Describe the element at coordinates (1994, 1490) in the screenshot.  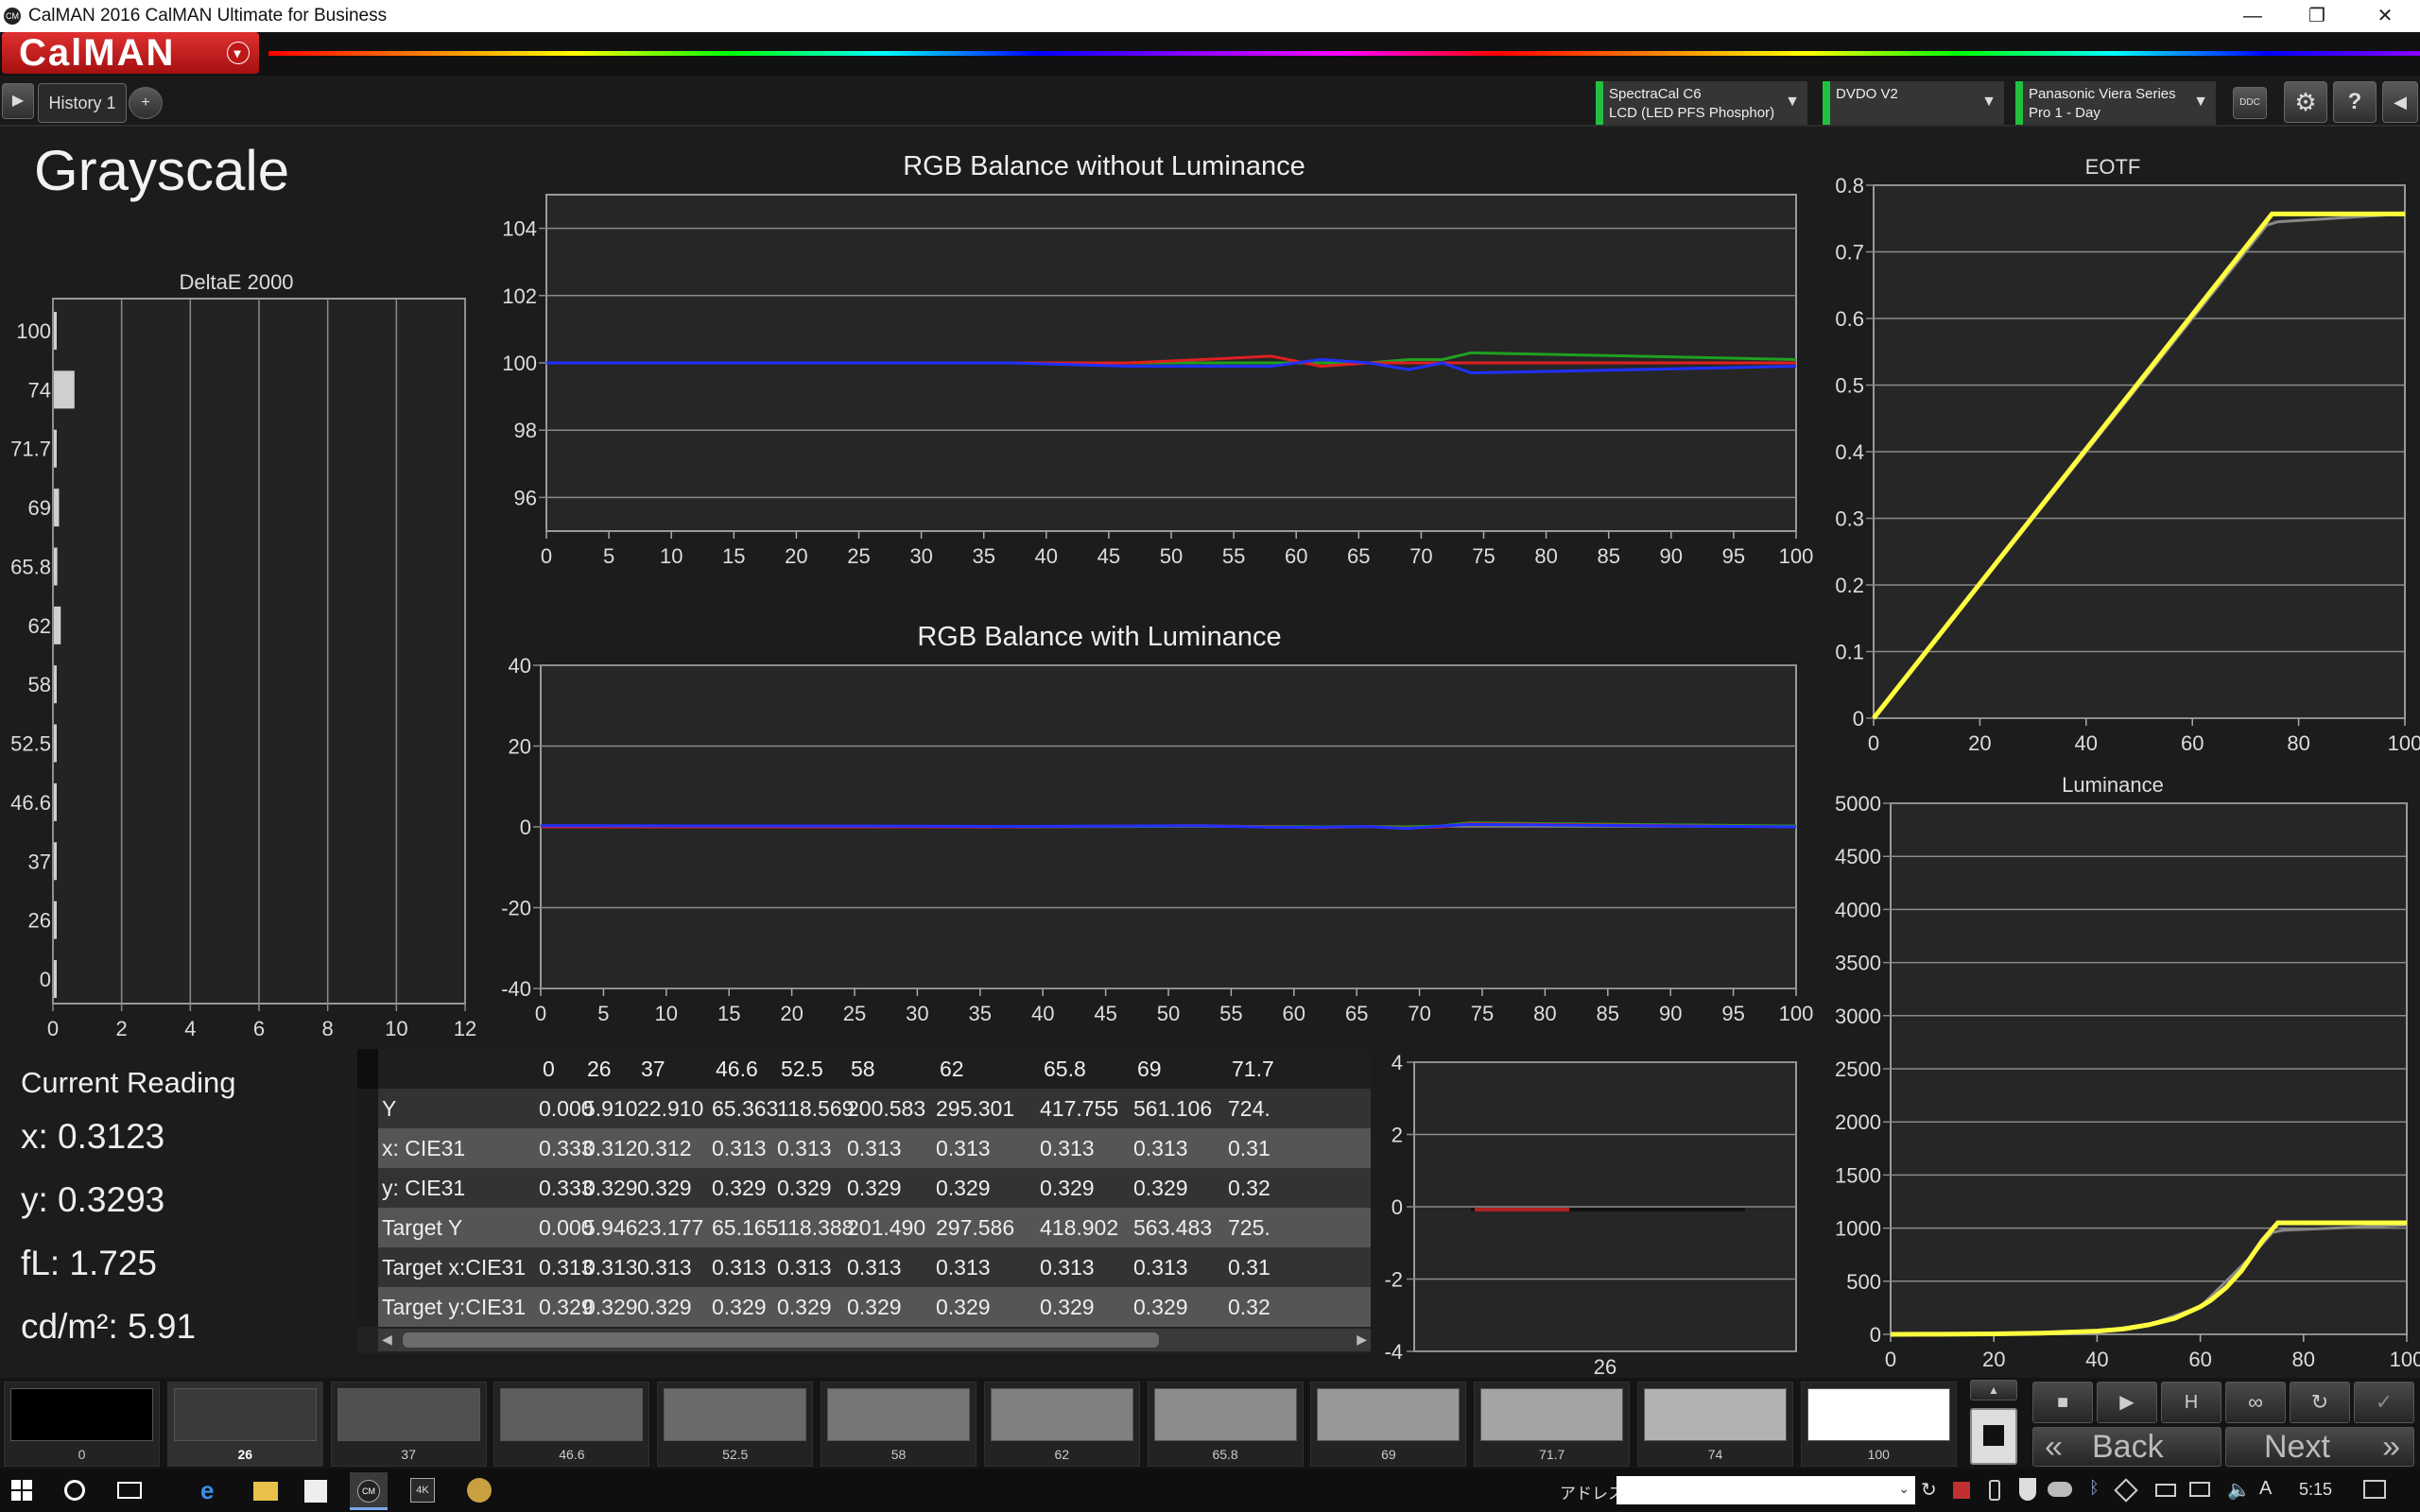
I see `usb-icon` at that location.